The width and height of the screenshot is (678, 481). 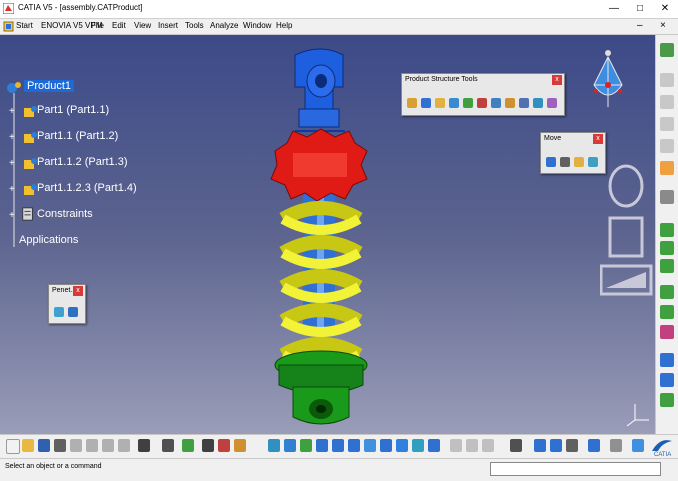 What do you see at coordinates (168, 445) in the screenshot?
I see `formula-icon` at bounding box center [168, 445].